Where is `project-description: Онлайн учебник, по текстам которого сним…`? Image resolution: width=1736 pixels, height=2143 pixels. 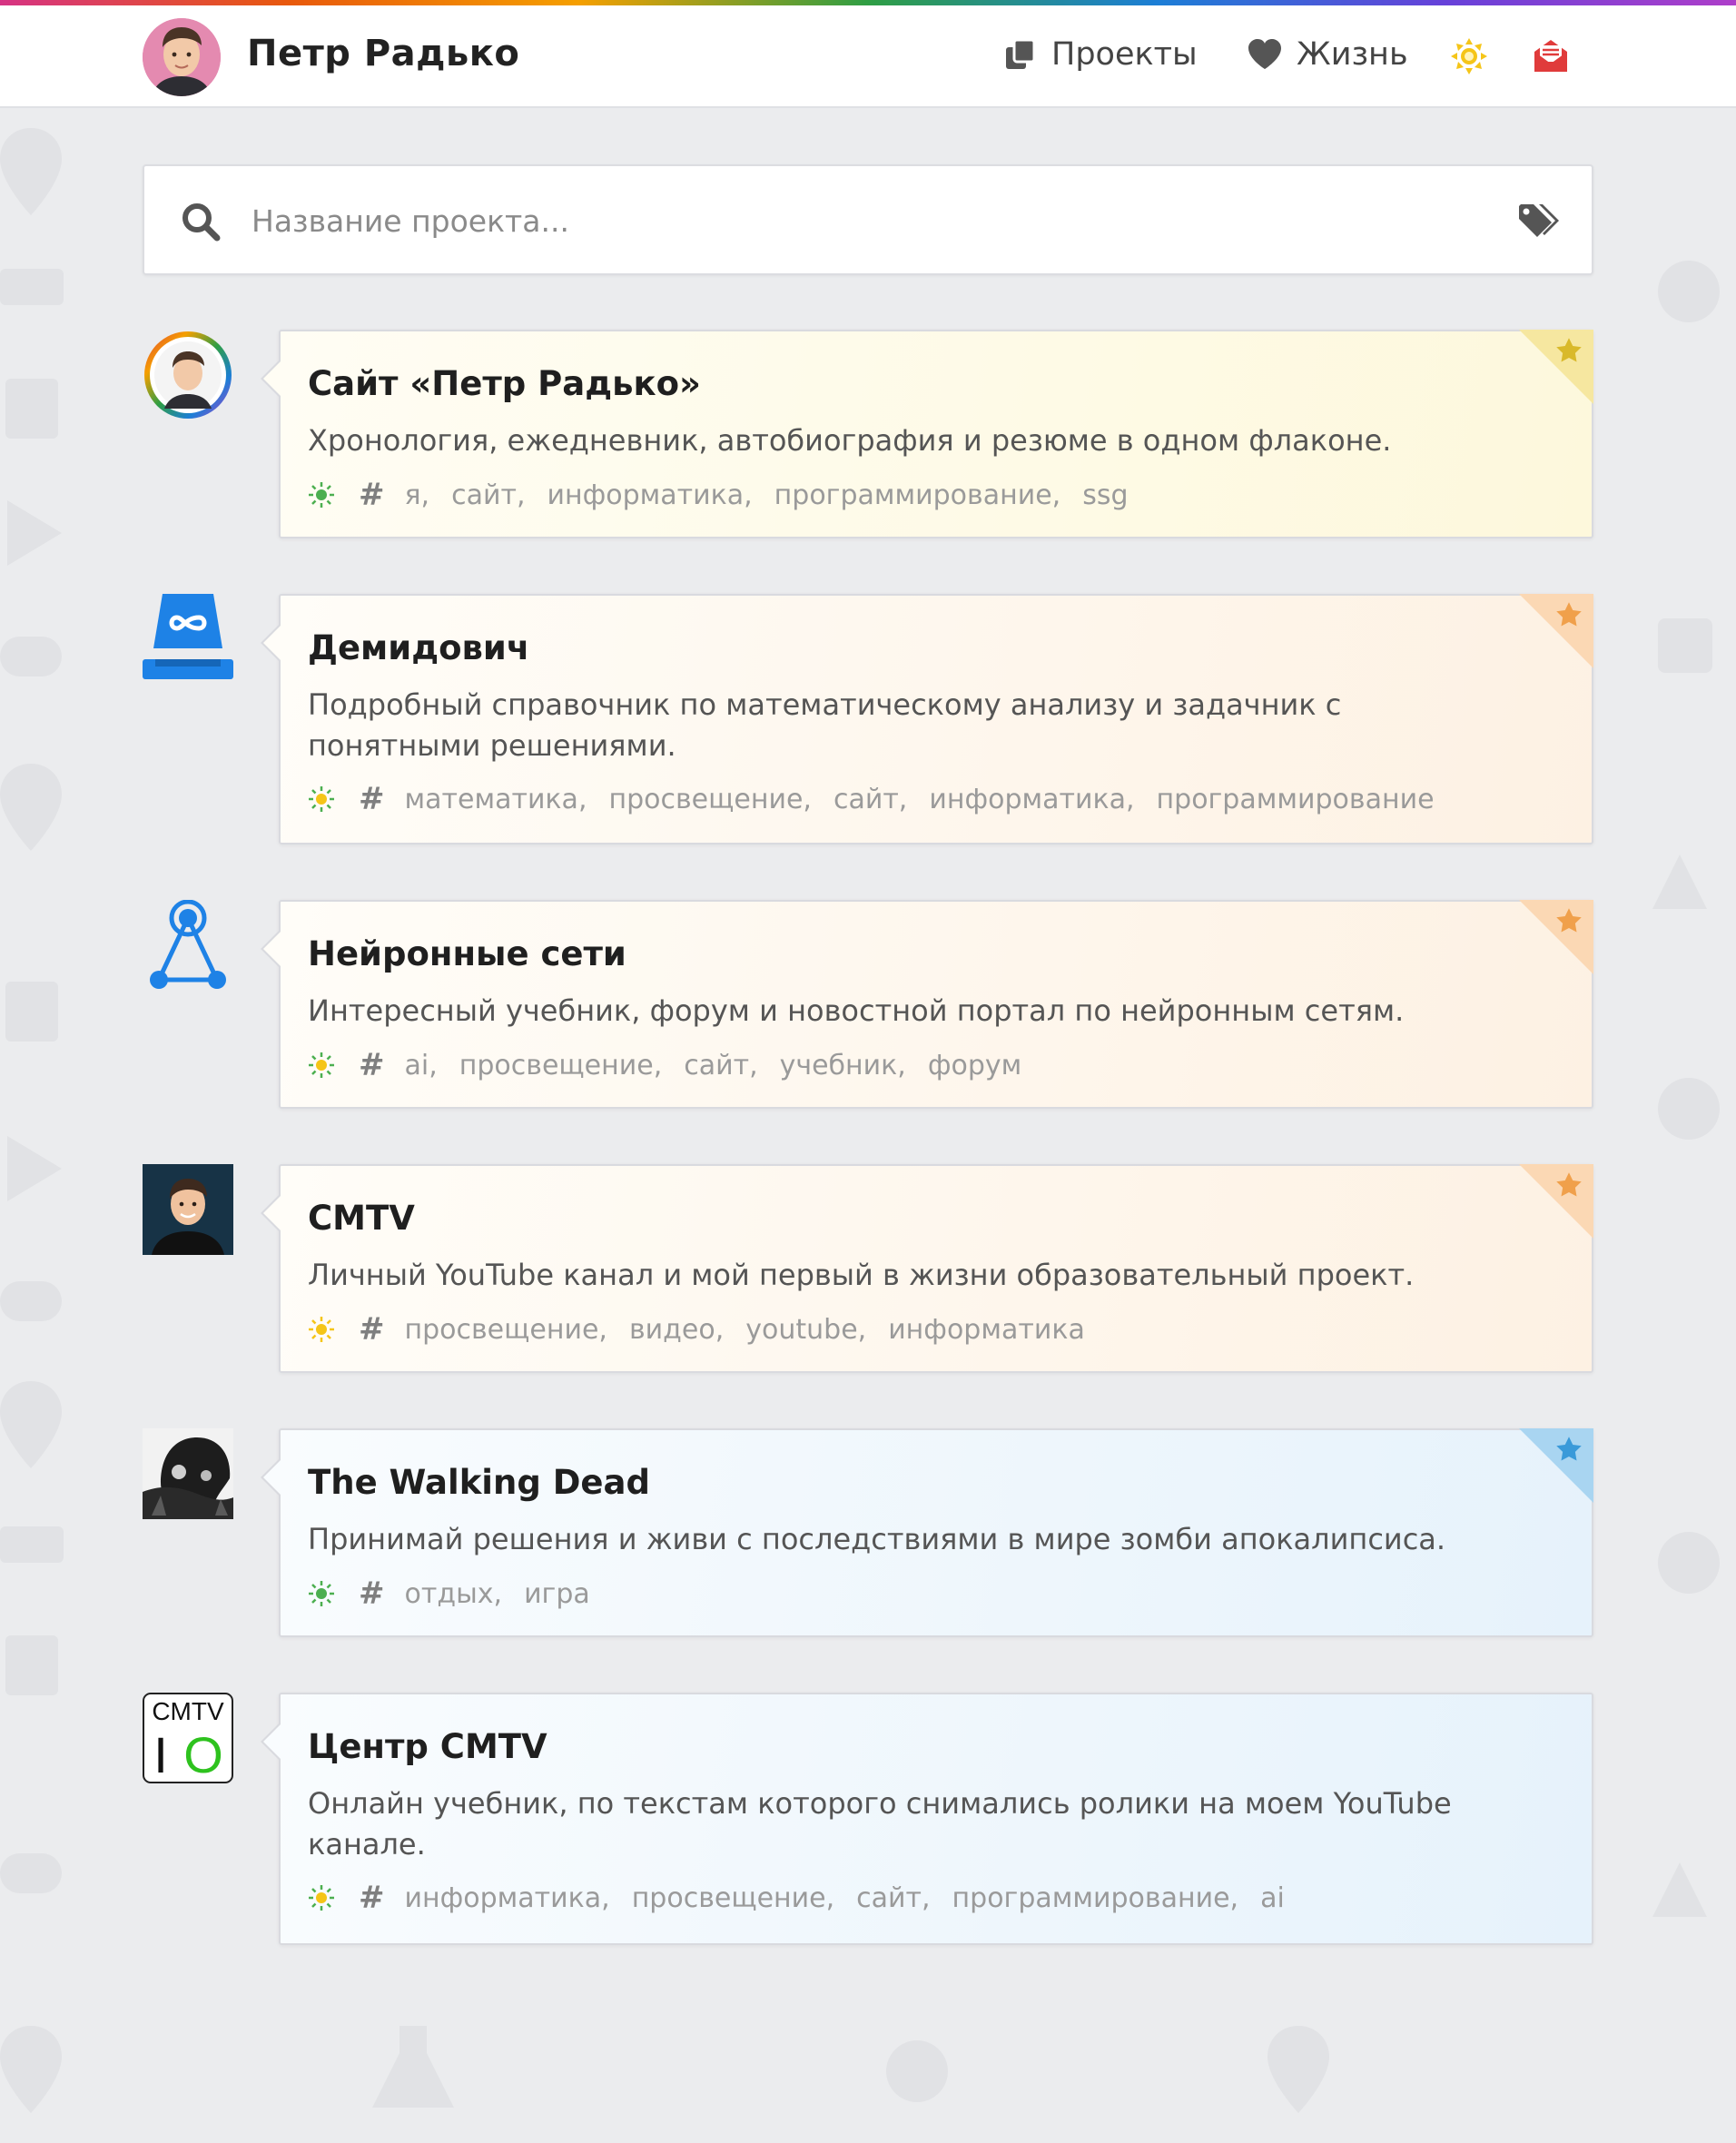 project-description: Онлайн учебник, по текстам которого сним… is located at coordinates (880, 1824).